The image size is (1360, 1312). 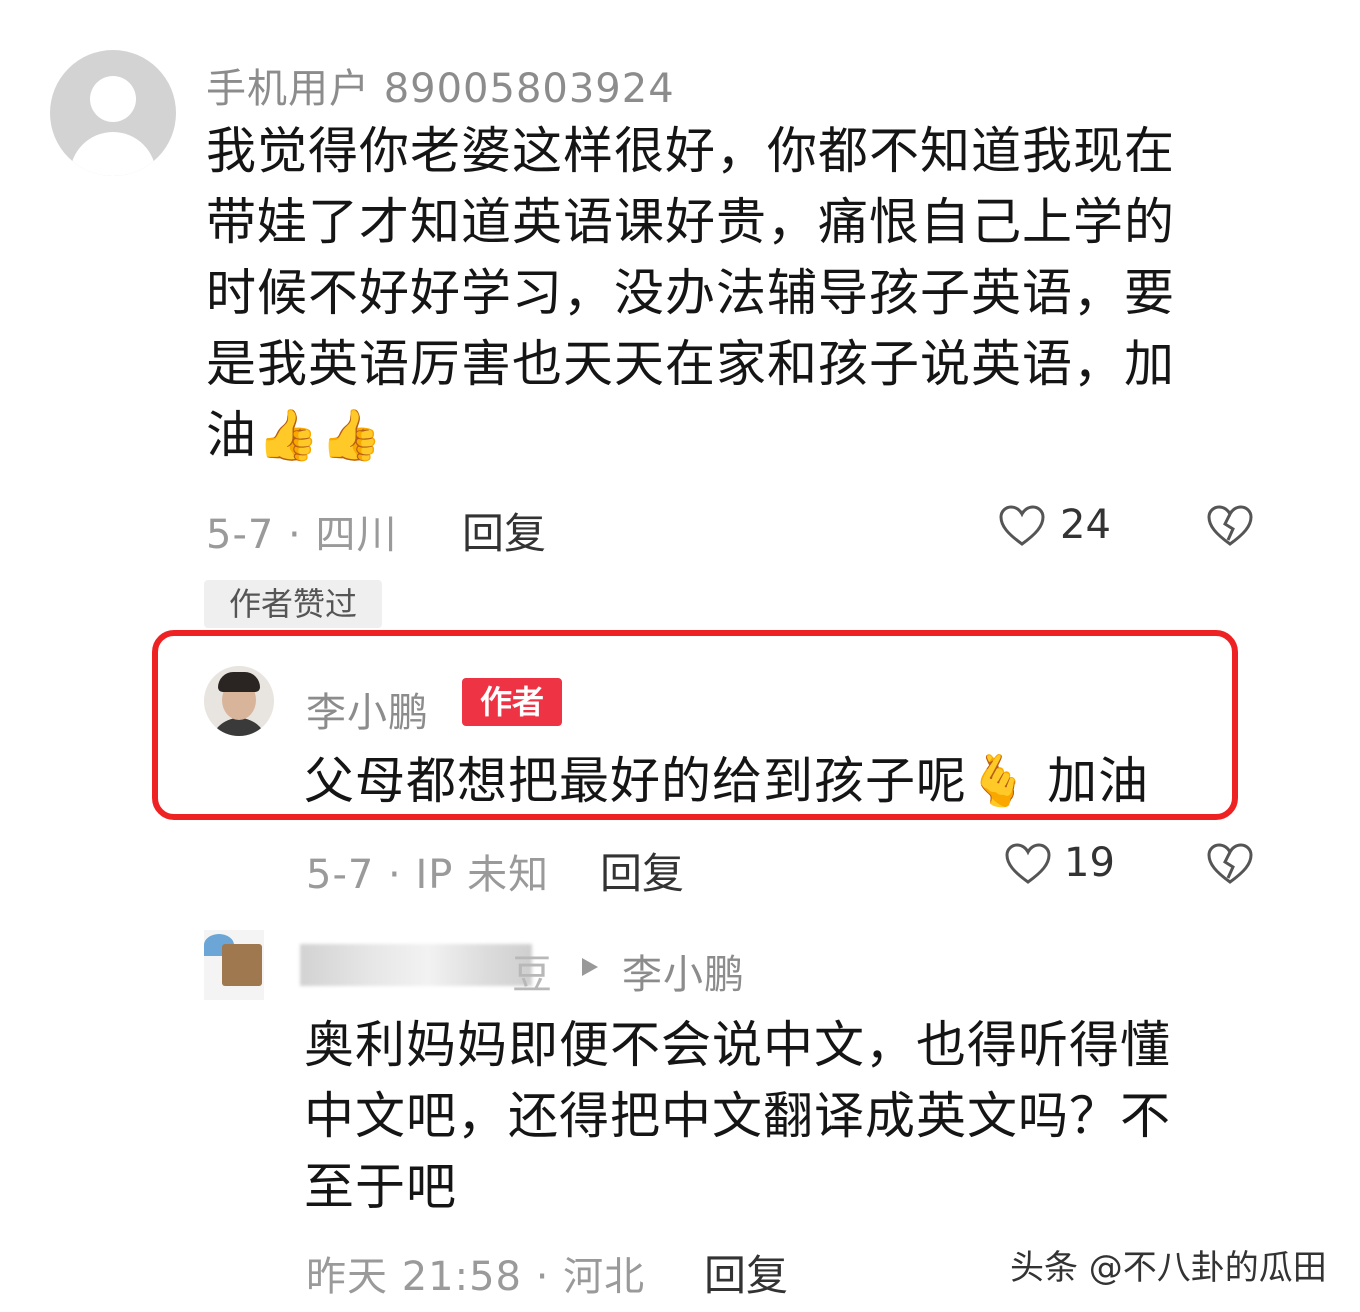 What do you see at coordinates (690, 151) in the screenshot?
I see `comment-line: 我觉得你老婆这样很好，你都不知道我现在` at bounding box center [690, 151].